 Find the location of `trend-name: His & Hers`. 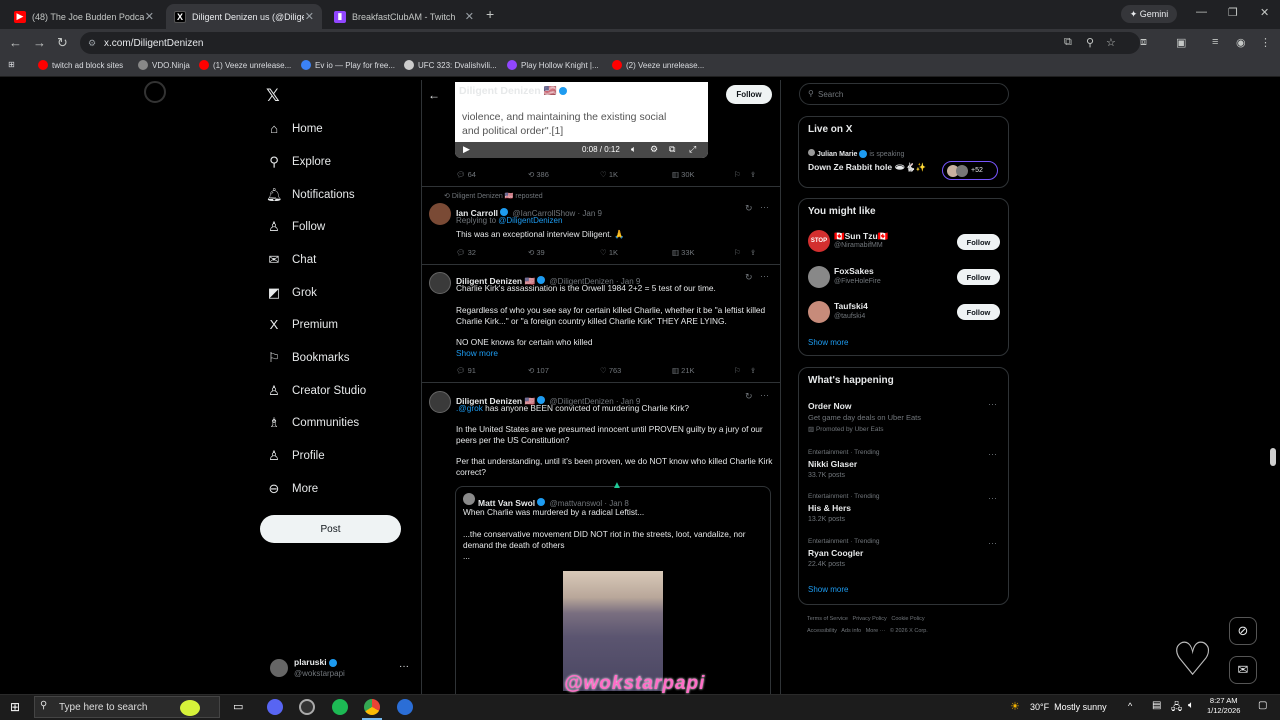

trend-name: His & Hers is located at coordinates (829, 508).